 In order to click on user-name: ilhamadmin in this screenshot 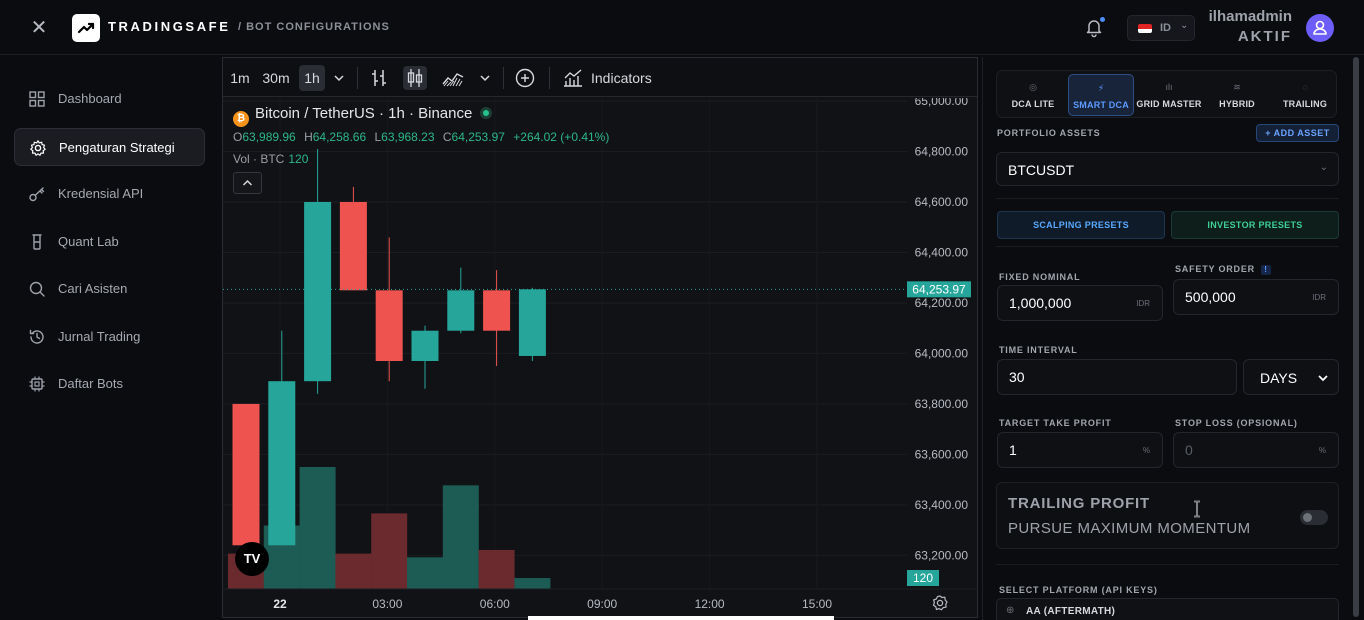, I will do `click(1250, 16)`.